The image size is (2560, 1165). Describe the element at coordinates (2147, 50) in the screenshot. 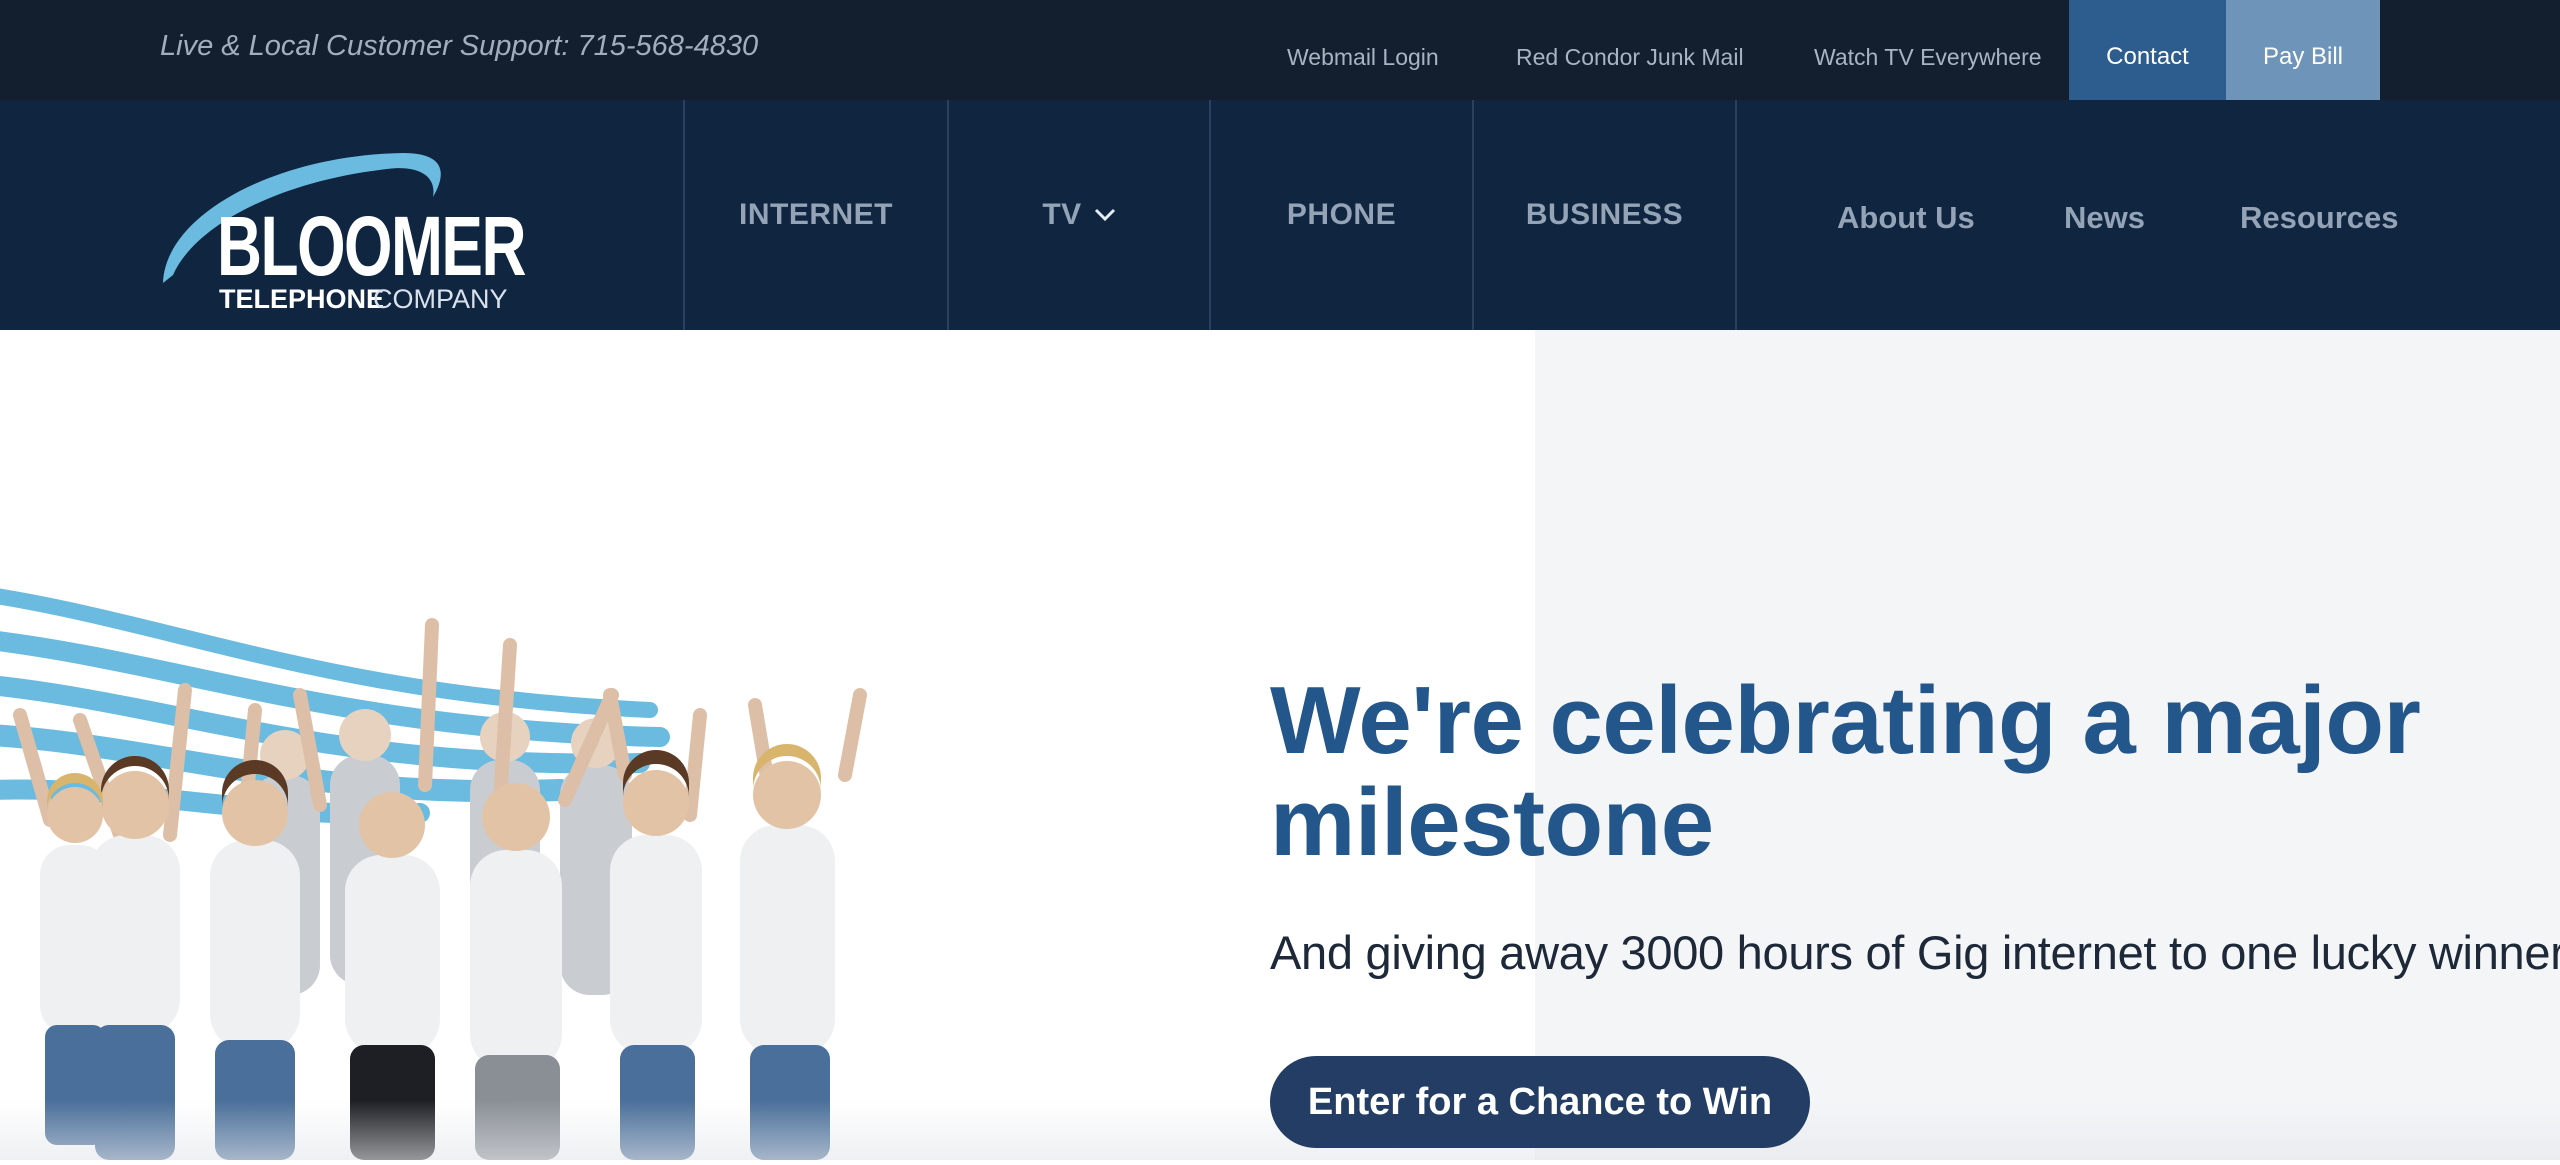

I see `contact-button: Contact` at that location.